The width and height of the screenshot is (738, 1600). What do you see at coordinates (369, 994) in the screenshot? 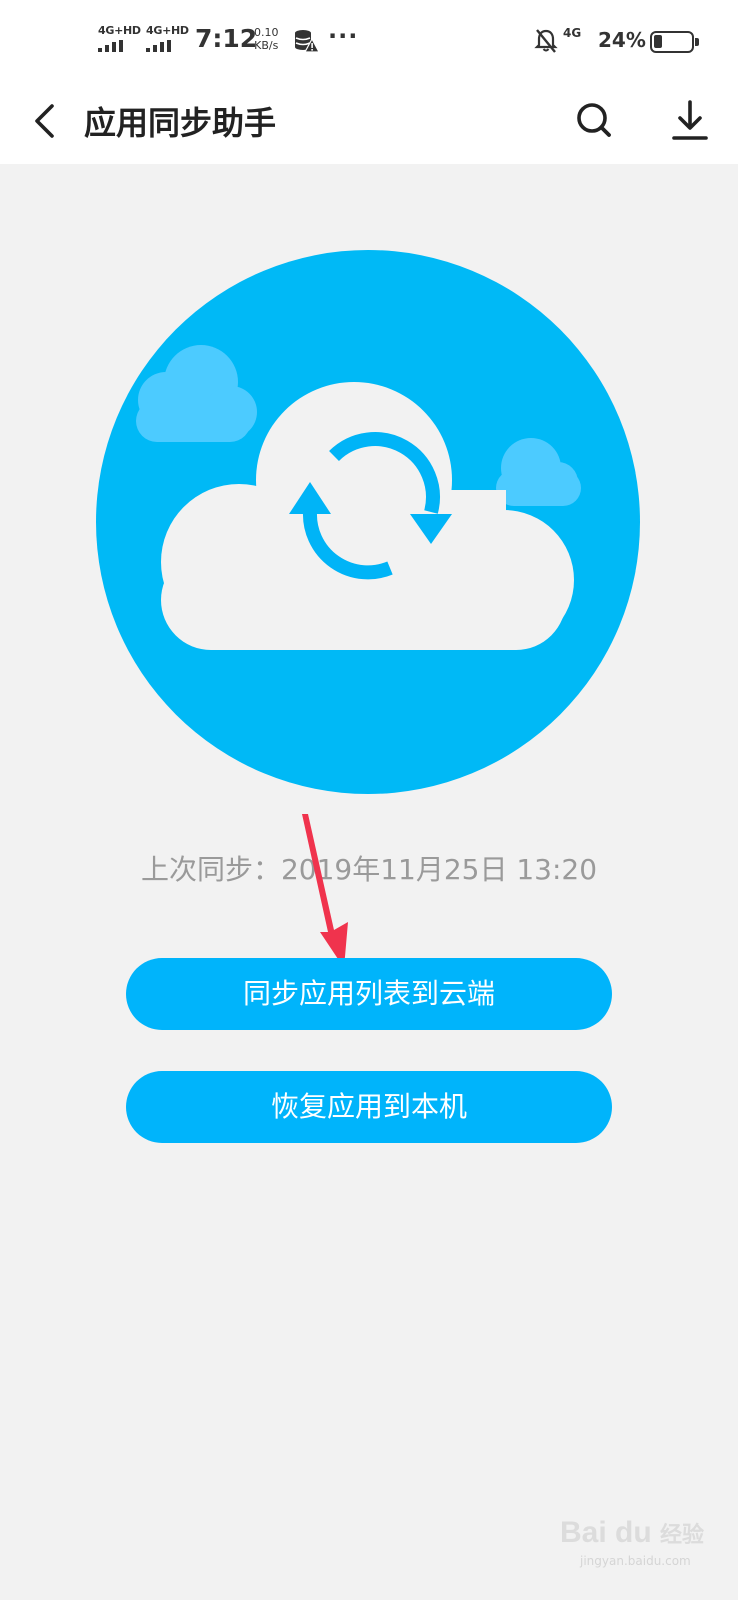
I see `sync-to-cloud-button: 同步应用列表到云端` at bounding box center [369, 994].